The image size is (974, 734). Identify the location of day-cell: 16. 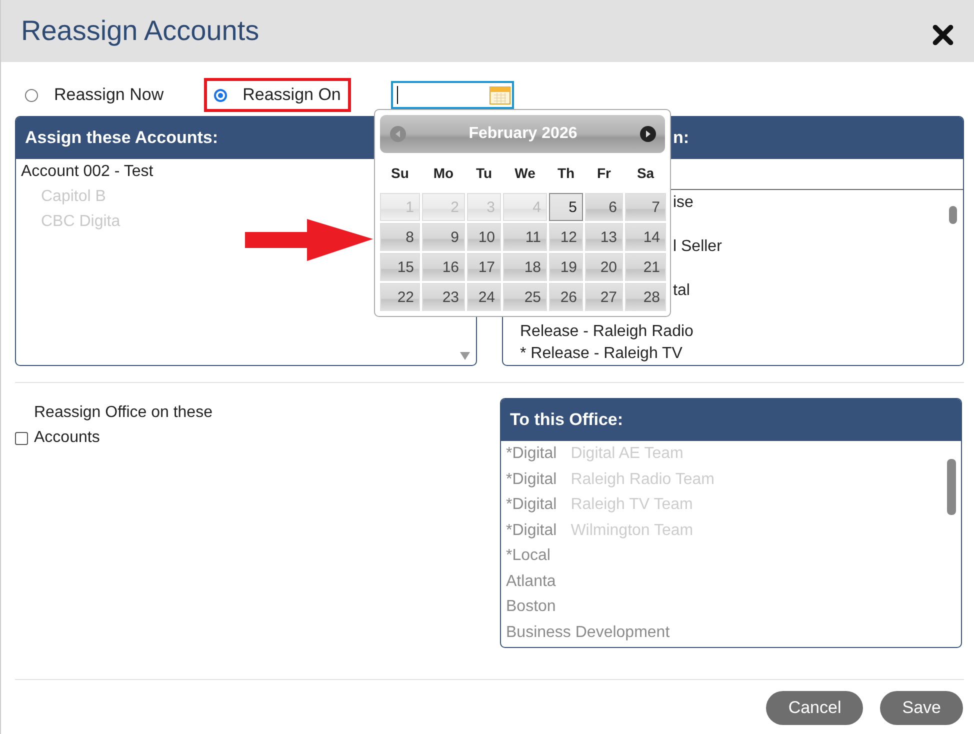
(443, 267).